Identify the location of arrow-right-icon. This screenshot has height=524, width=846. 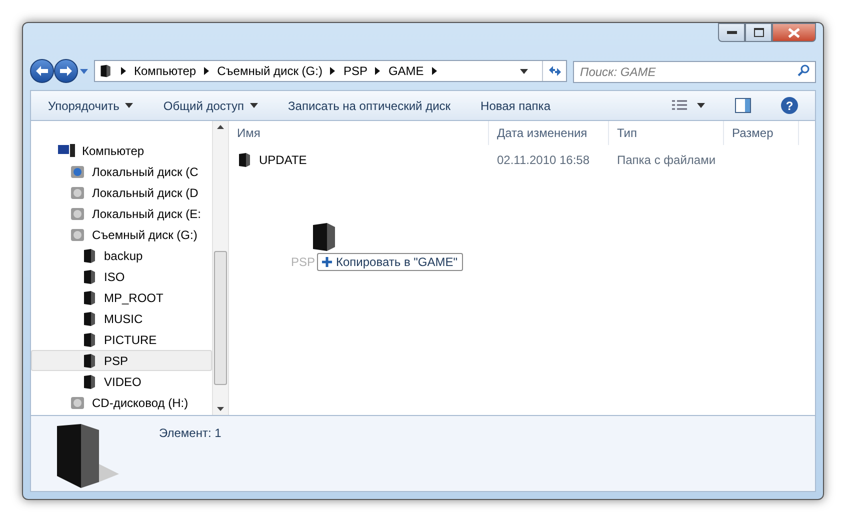
(66, 71).